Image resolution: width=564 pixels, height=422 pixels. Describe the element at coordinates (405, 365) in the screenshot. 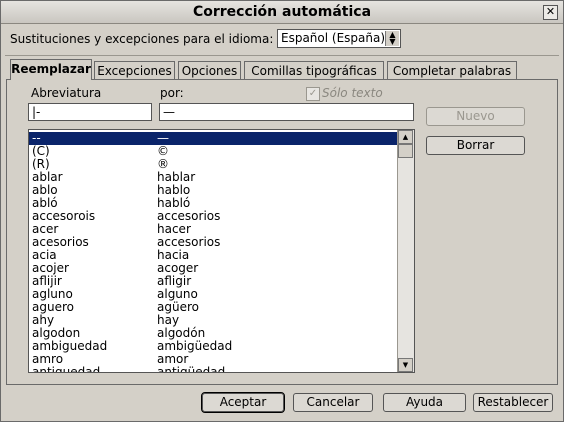

I see `scroll-down-icon: ▼` at that location.